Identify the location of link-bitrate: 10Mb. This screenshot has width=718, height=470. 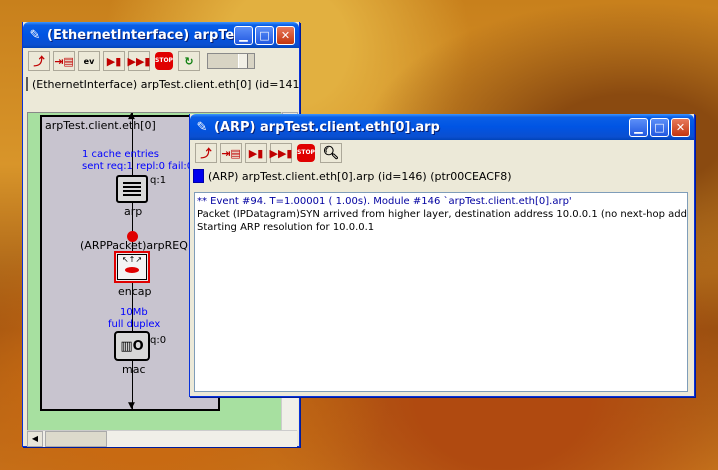
(134, 312).